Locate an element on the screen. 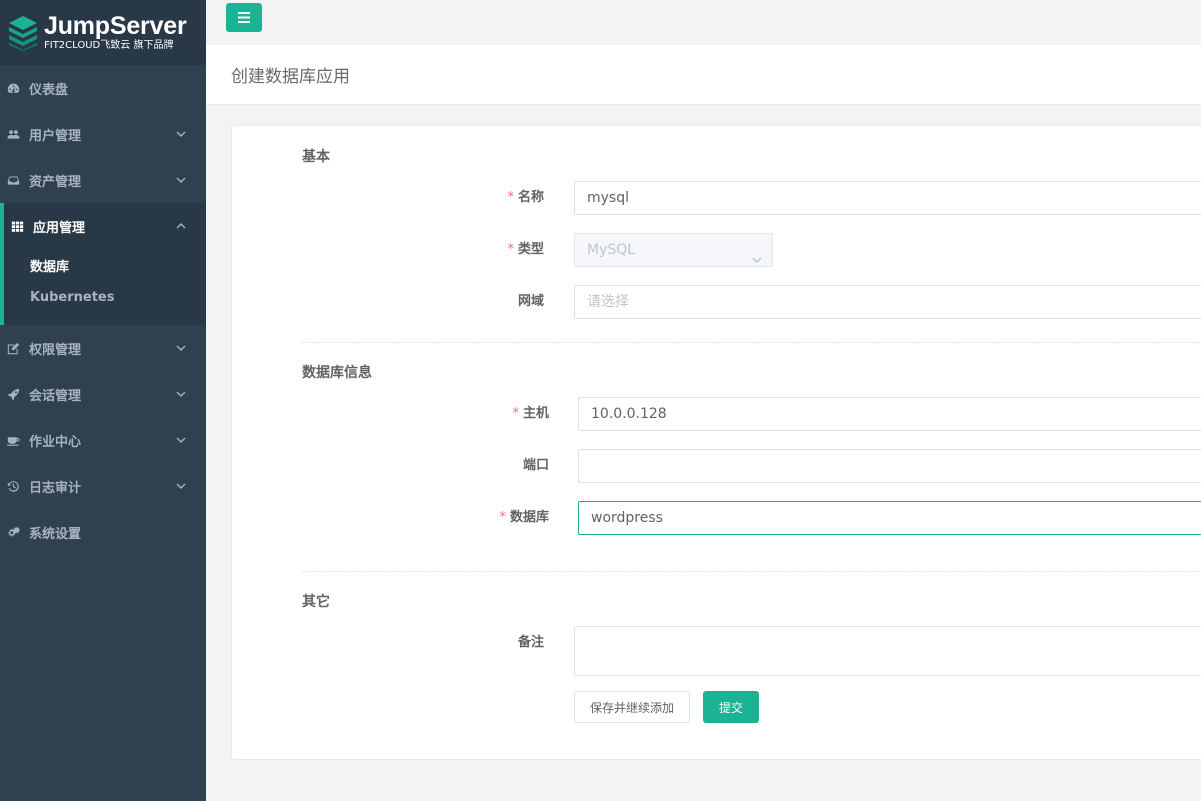  sidebar-toggle-button is located at coordinates (244, 17).